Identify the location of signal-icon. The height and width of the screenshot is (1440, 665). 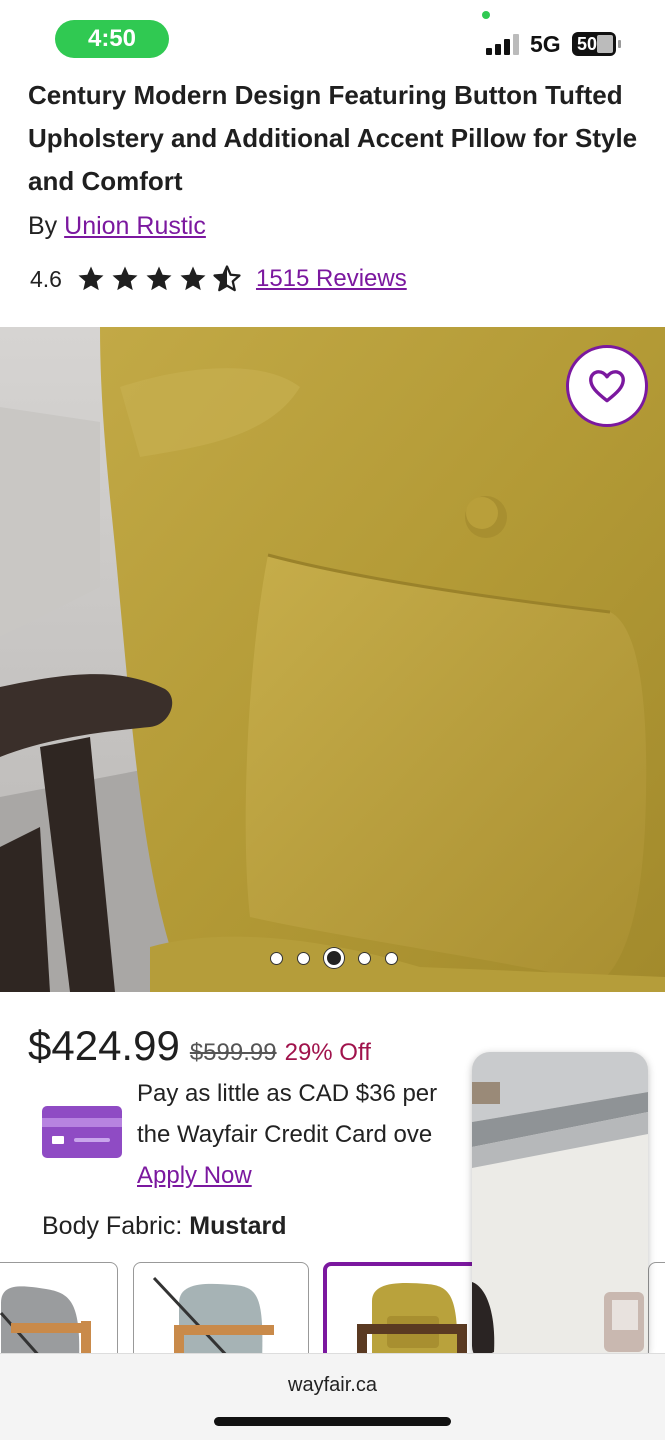
(503, 44).